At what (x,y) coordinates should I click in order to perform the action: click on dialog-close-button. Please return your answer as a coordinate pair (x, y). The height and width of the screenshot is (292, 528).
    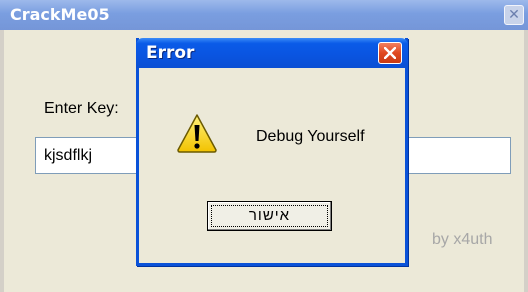
    Looking at the image, I should click on (390, 53).